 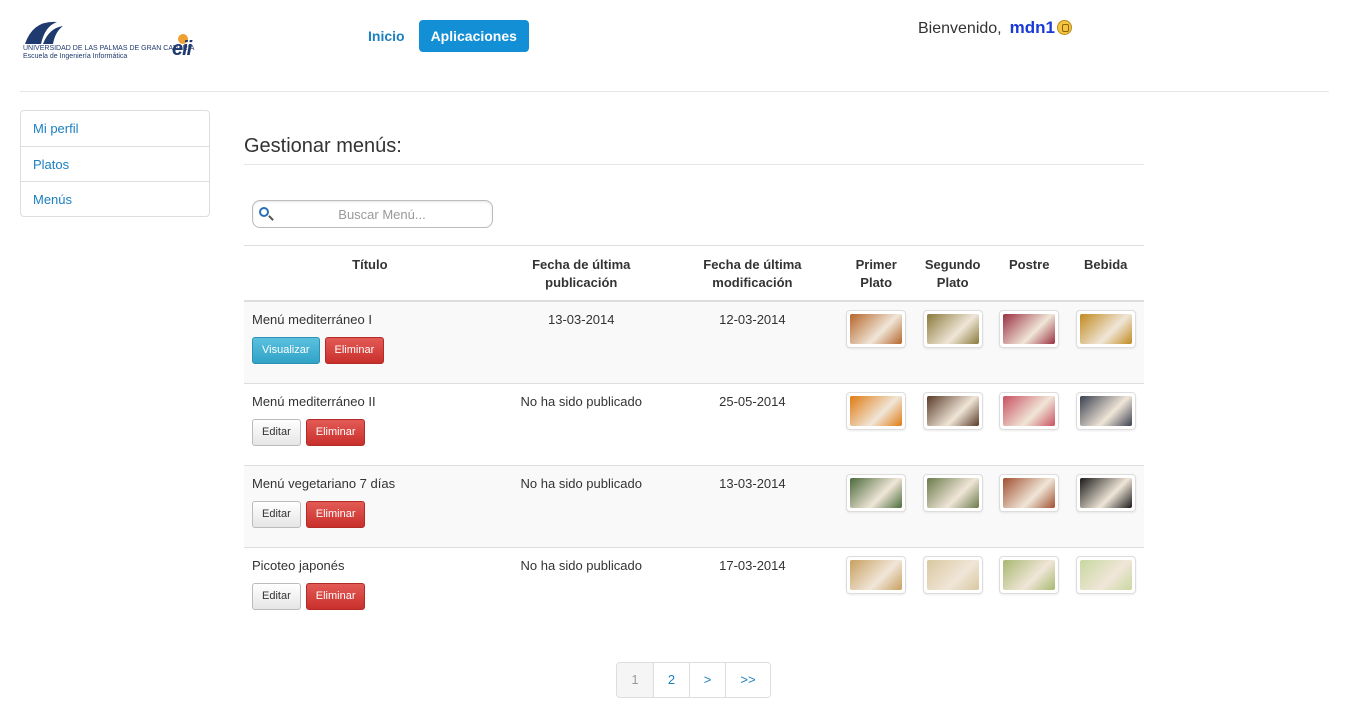 I want to click on cell-titulo: Menú mediterráneo I Visualizar Eliminar, so click(x=370, y=341).